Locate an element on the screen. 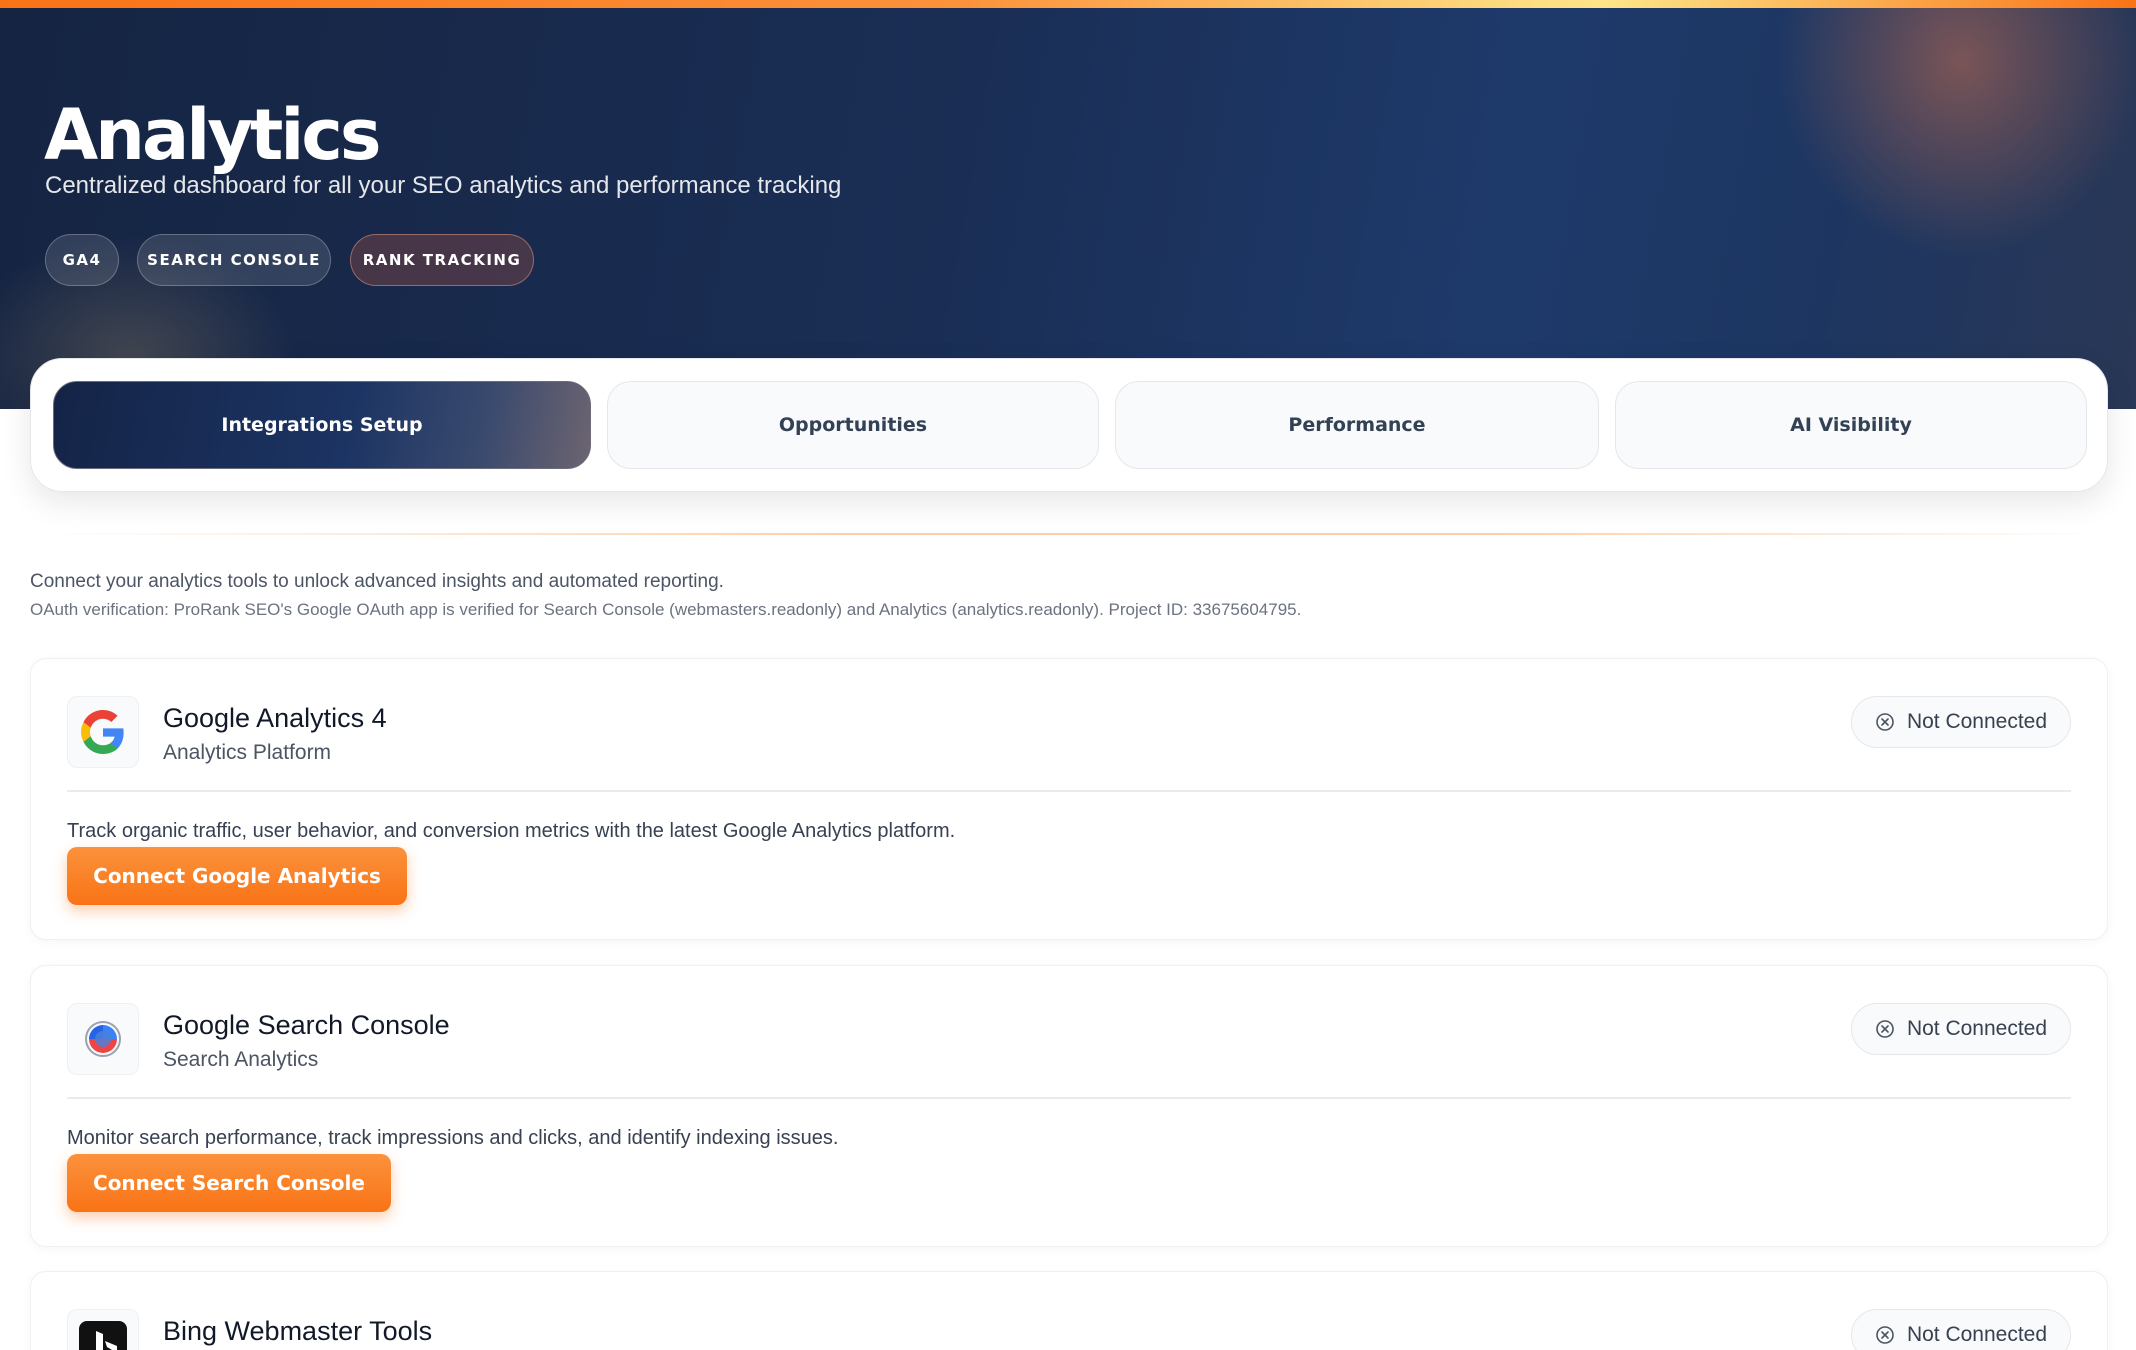 The height and width of the screenshot is (1350, 2136). connect-search-console-button: Connect Search Console is located at coordinates (229, 1183).